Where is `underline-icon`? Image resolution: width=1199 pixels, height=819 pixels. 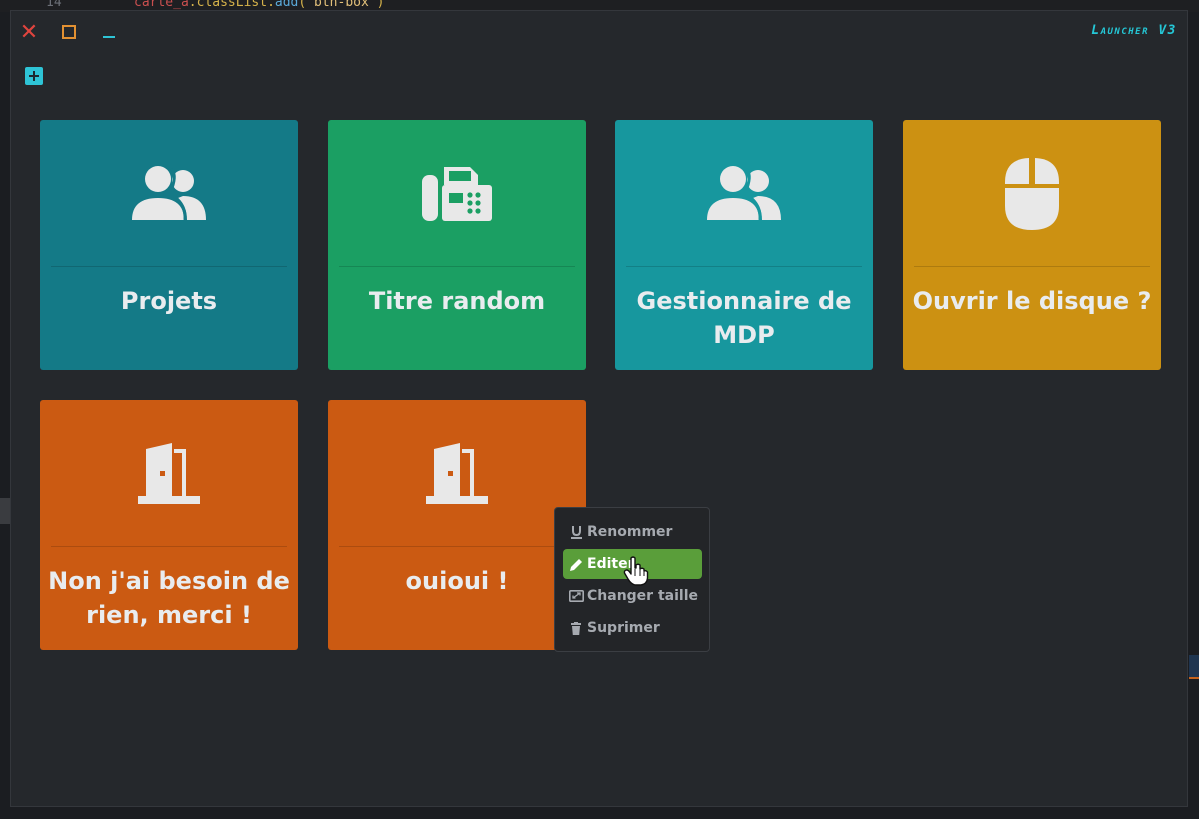
underline-icon is located at coordinates (576, 532).